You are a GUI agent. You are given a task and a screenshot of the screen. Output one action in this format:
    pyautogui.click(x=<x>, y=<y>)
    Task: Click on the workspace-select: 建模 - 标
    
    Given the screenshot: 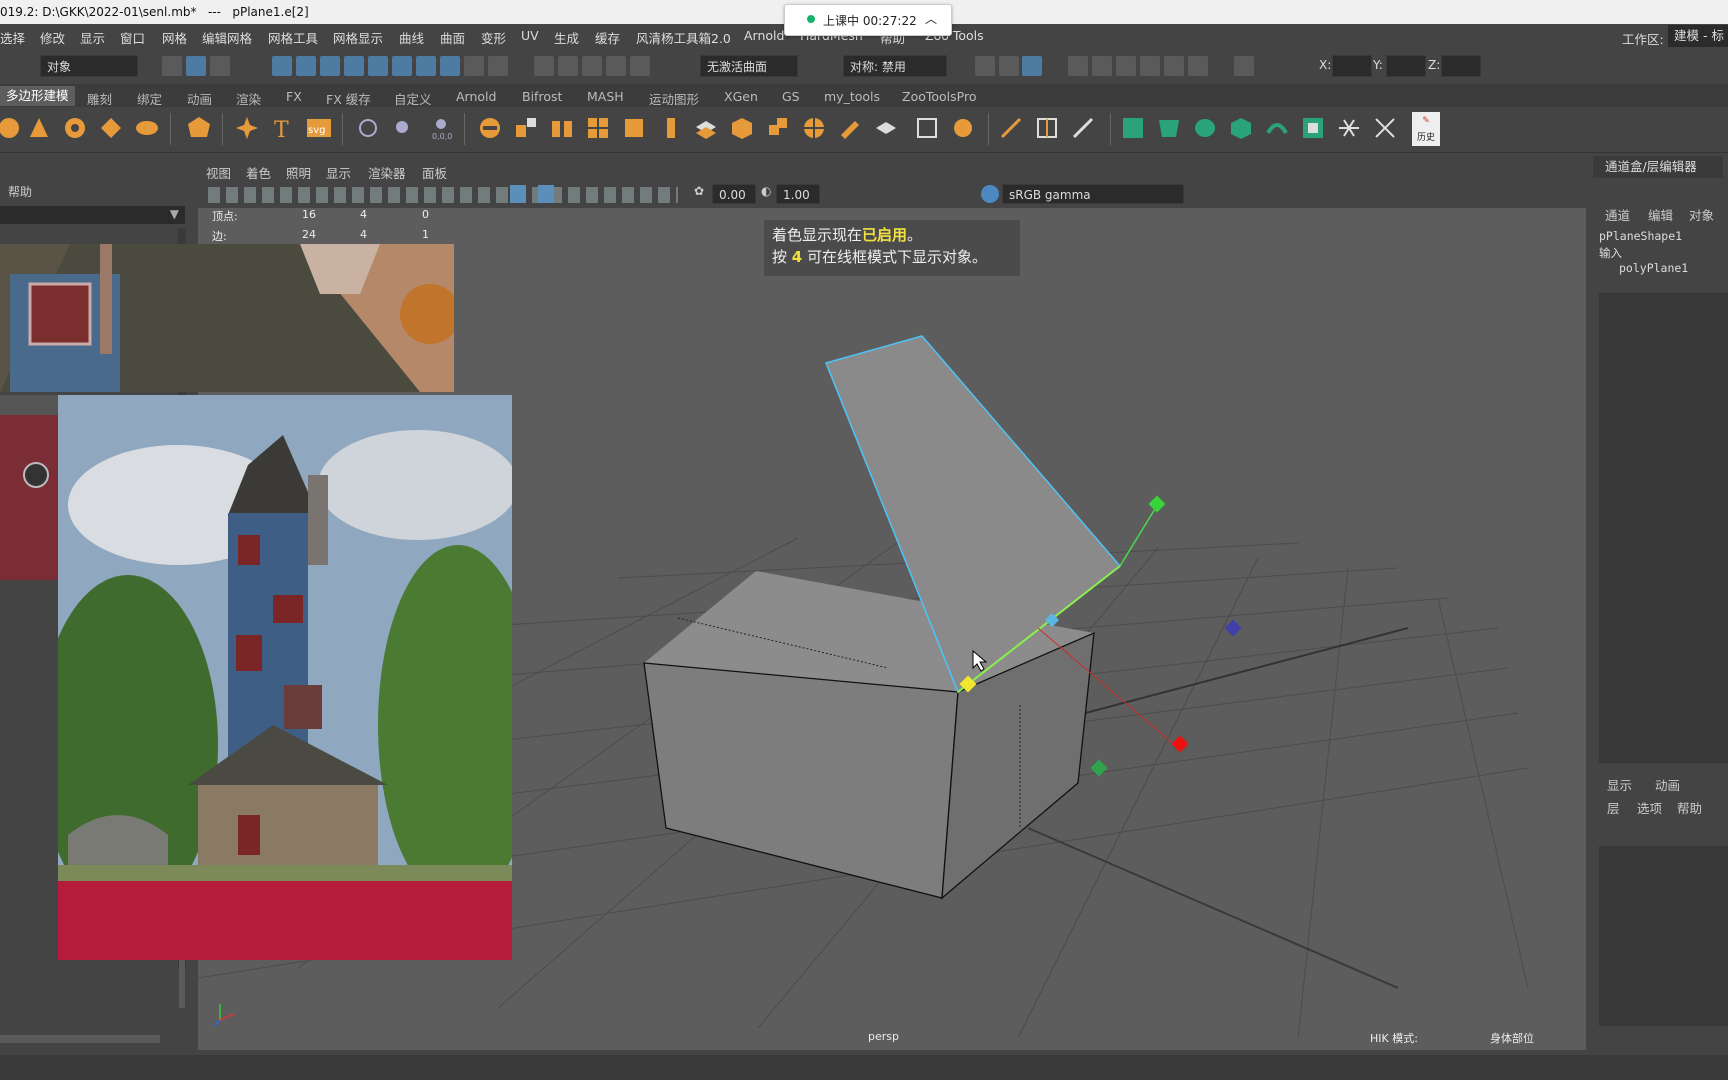 What is the action you would take?
    pyautogui.click(x=1698, y=36)
    